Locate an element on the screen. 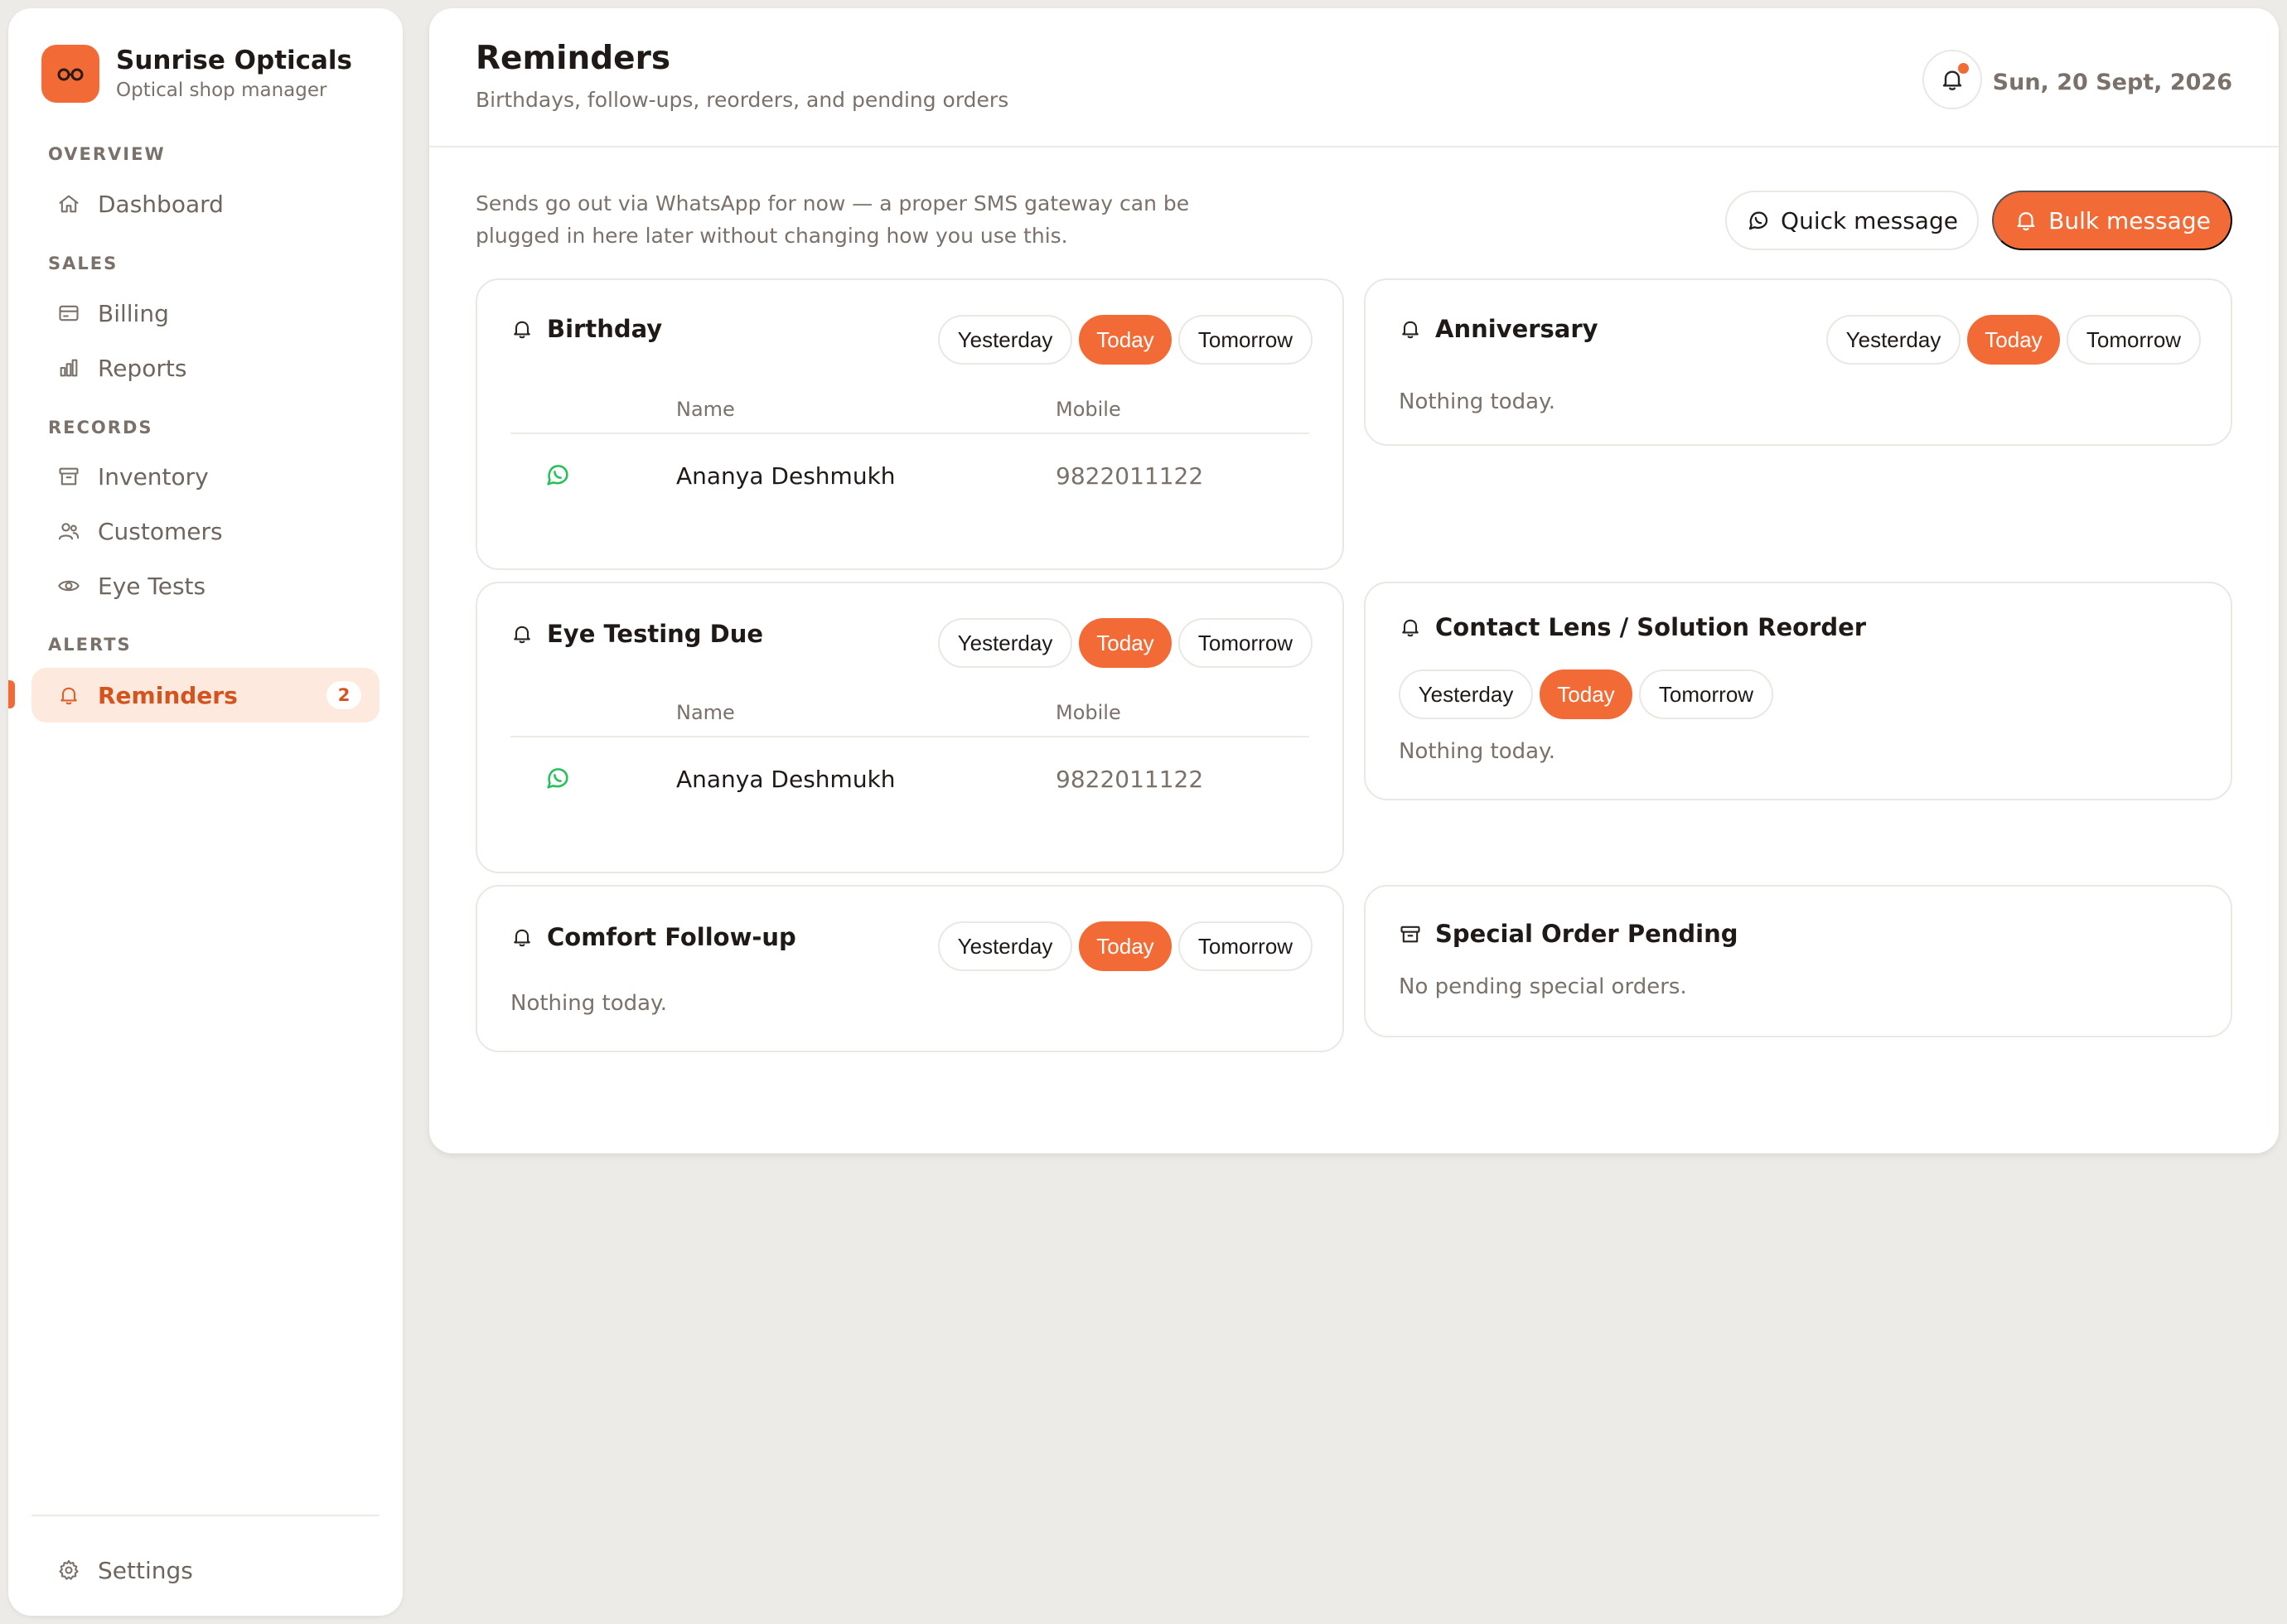 The height and width of the screenshot is (1624, 2287). contact-lens-day-filter: Yesterday Today Tomorrow is located at coordinates (1586, 694).